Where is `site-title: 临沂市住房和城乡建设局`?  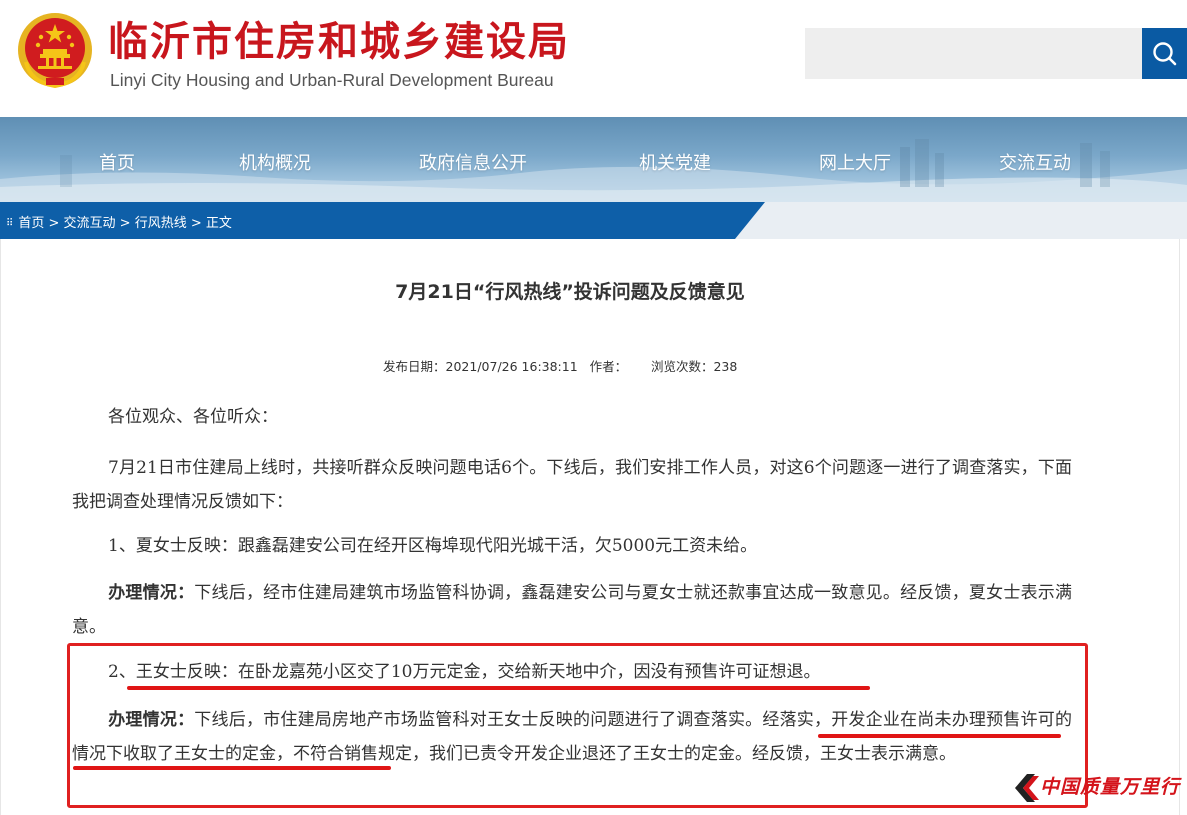 site-title: 临沂市住房和城乡建设局 is located at coordinates (339, 42).